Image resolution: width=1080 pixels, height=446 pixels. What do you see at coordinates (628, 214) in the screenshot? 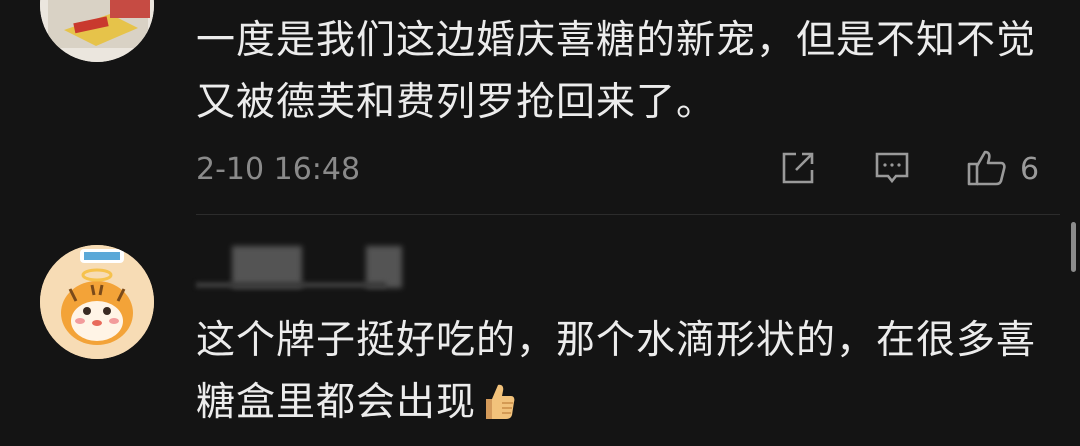
I see `divider` at bounding box center [628, 214].